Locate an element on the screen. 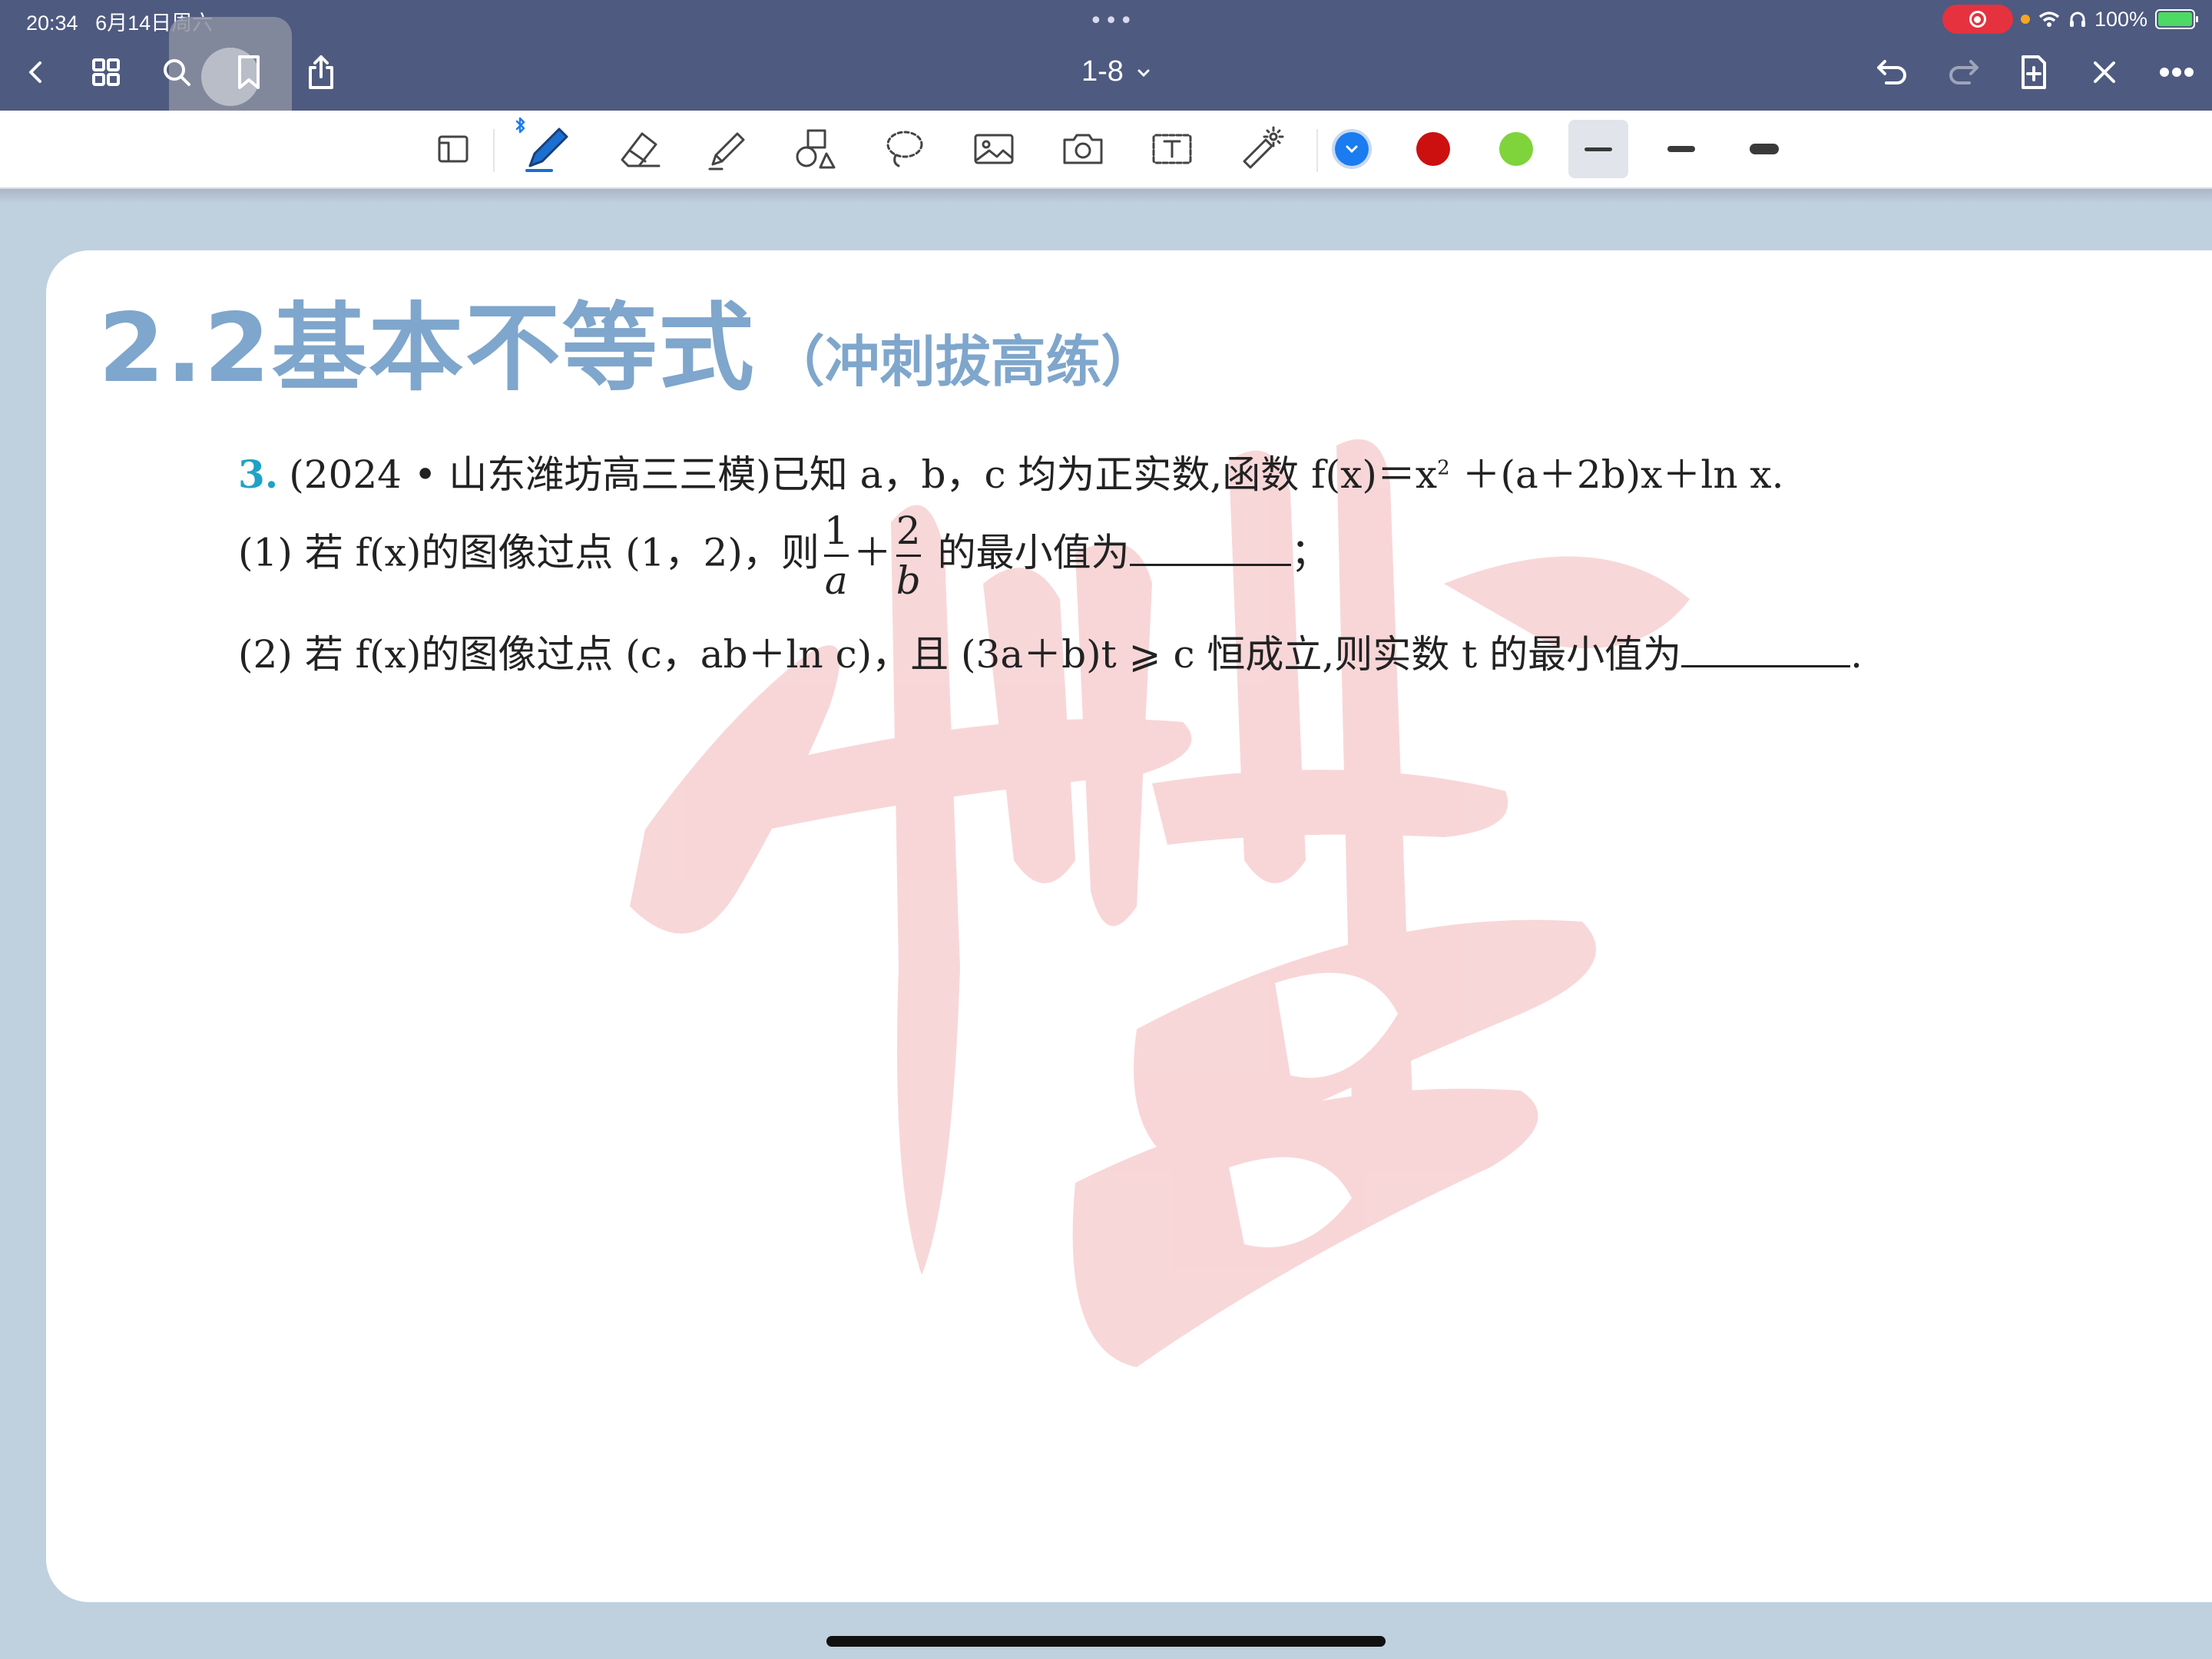 The image size is (2212, 1659). question-part-1: (1) 若 f(x)的图像过点 (1，2)，则 1 a ＋ 2 b 的最小值为 ； is located at coordinates (784, 555).